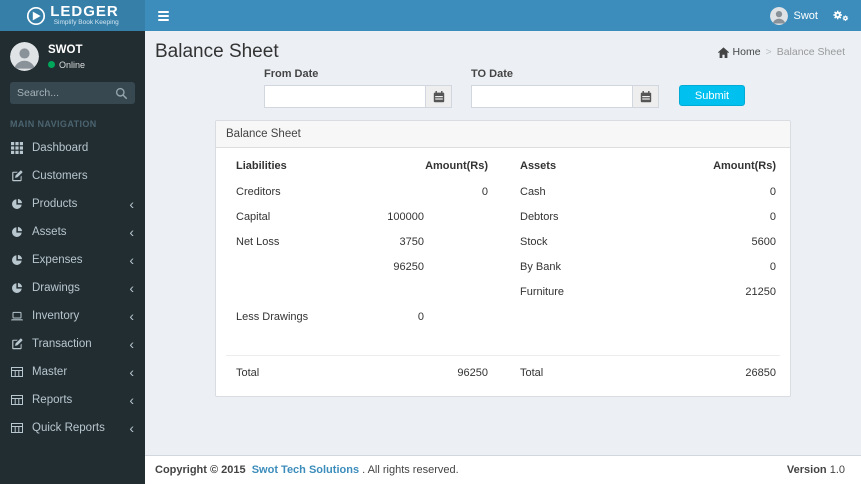 Image resolution: width=861 pixels, height=484 pixels. I want to click on liability-name: Creditors, so click(258, 192).